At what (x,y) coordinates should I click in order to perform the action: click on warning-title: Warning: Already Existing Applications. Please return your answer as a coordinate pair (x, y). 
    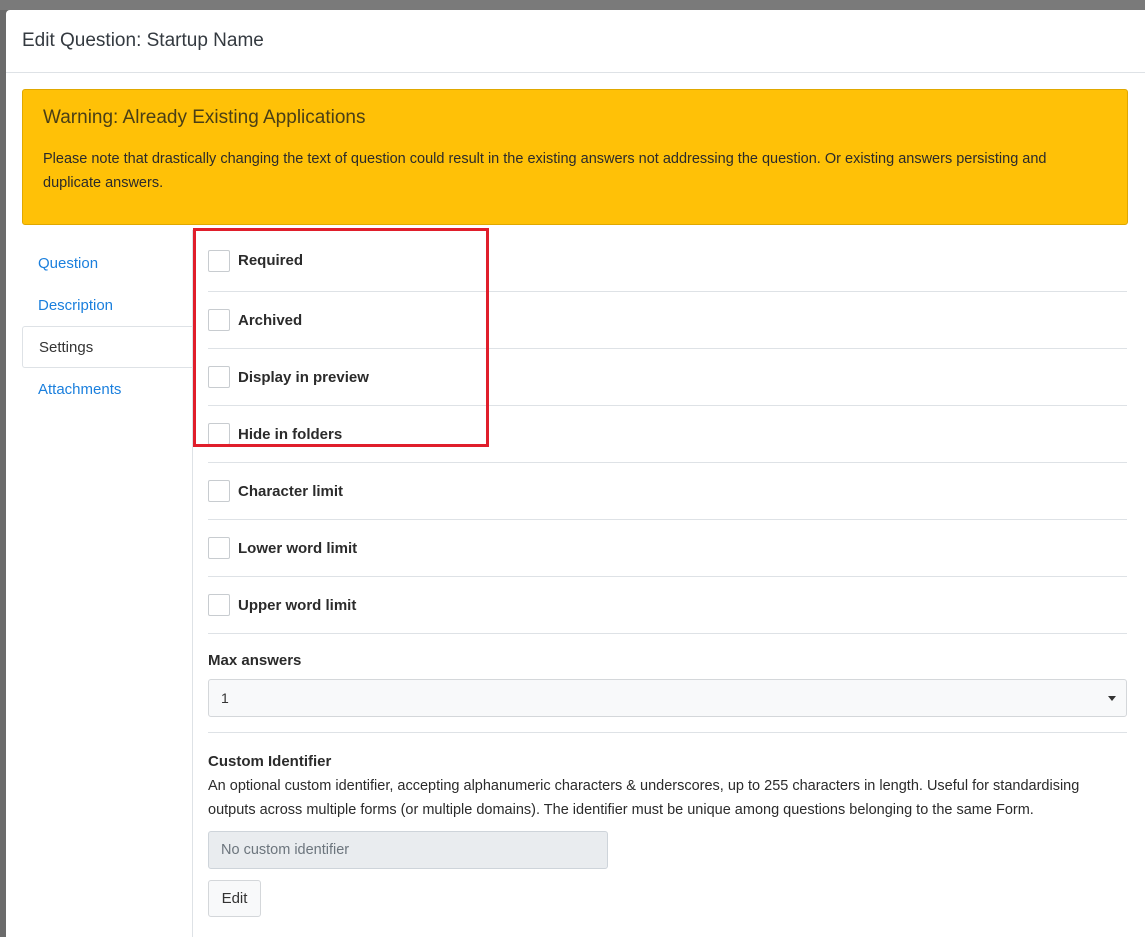
    Looking at the image, I should click on (204, 117).